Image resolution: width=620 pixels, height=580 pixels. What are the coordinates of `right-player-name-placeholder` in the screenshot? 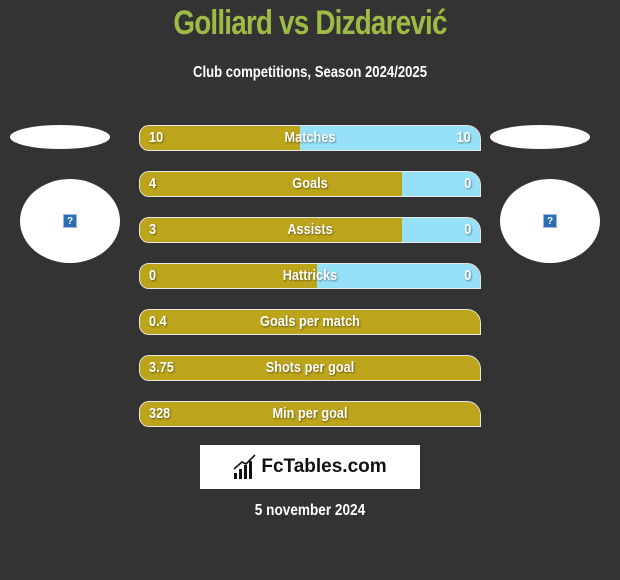 It's located at (540, 137).